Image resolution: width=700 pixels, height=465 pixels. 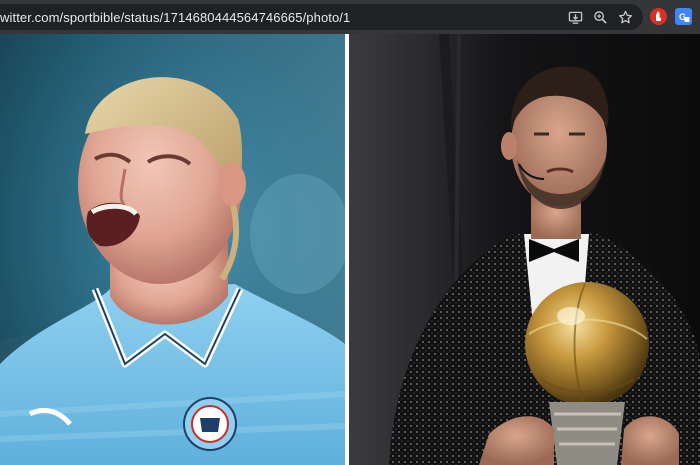 I want to click on bookmark-star-icon, so click(x=625, y=17).